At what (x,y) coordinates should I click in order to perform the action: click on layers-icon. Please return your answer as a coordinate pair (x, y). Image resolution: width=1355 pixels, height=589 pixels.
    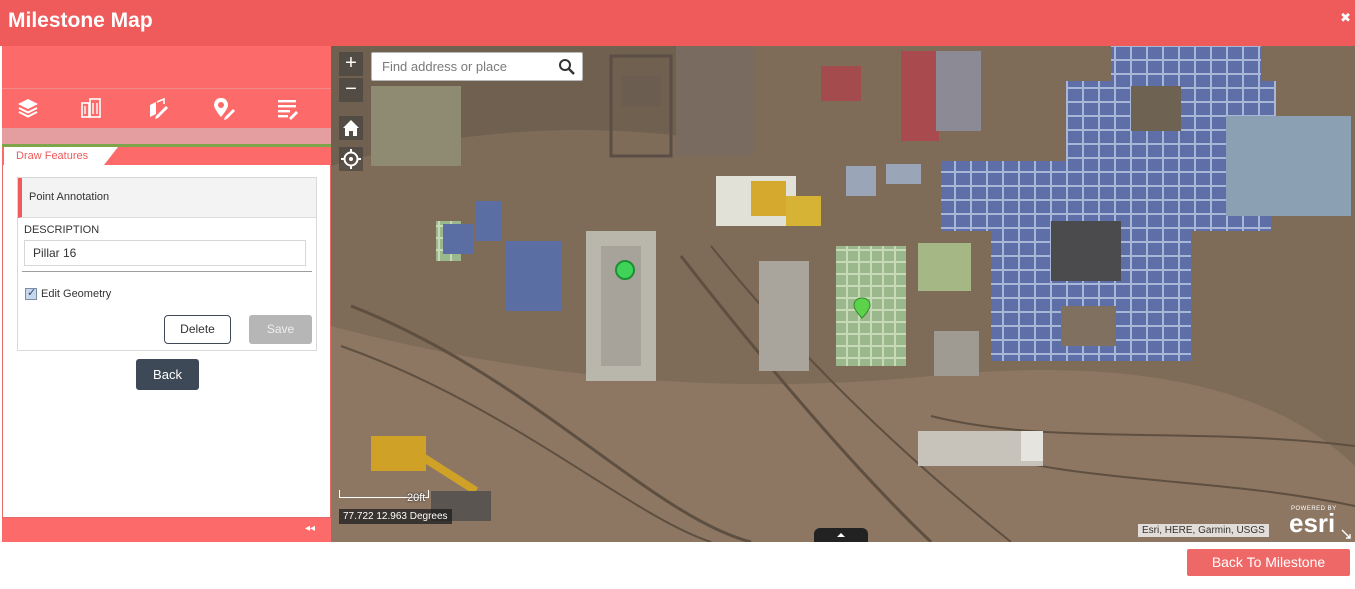
    Looking at the image, I should click on (28, 108).